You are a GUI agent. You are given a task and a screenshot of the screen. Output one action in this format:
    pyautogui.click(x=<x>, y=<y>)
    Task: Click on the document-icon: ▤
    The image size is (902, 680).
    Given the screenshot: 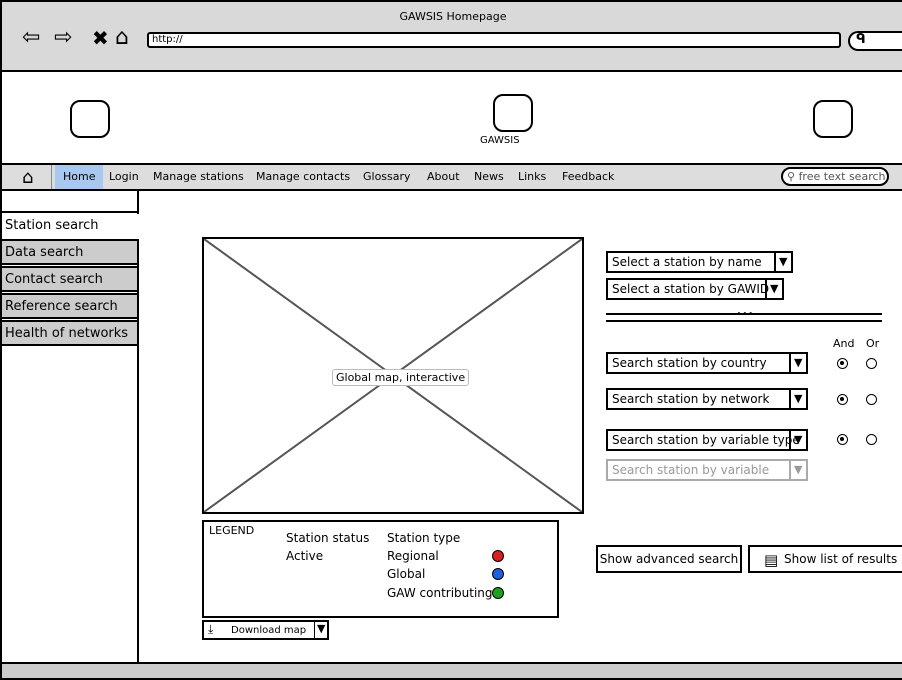 What is the action you would take?
    pyautogui.click(x=771, y=560)
    